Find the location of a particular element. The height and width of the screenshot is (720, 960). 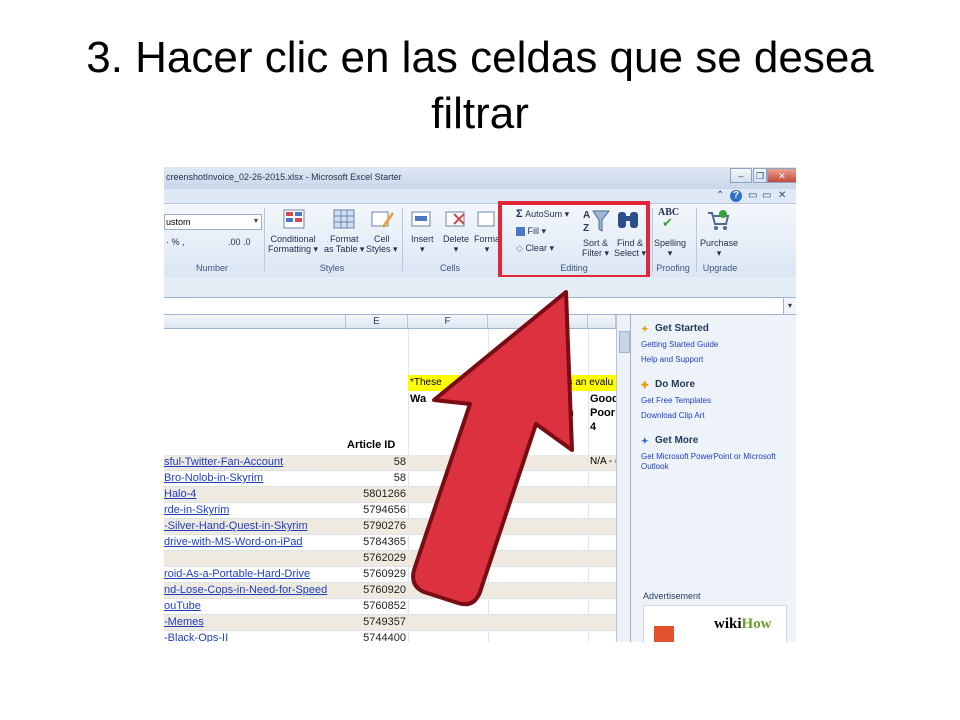

table-row: -Memes 5749357 is located at coordinates (390, 623).